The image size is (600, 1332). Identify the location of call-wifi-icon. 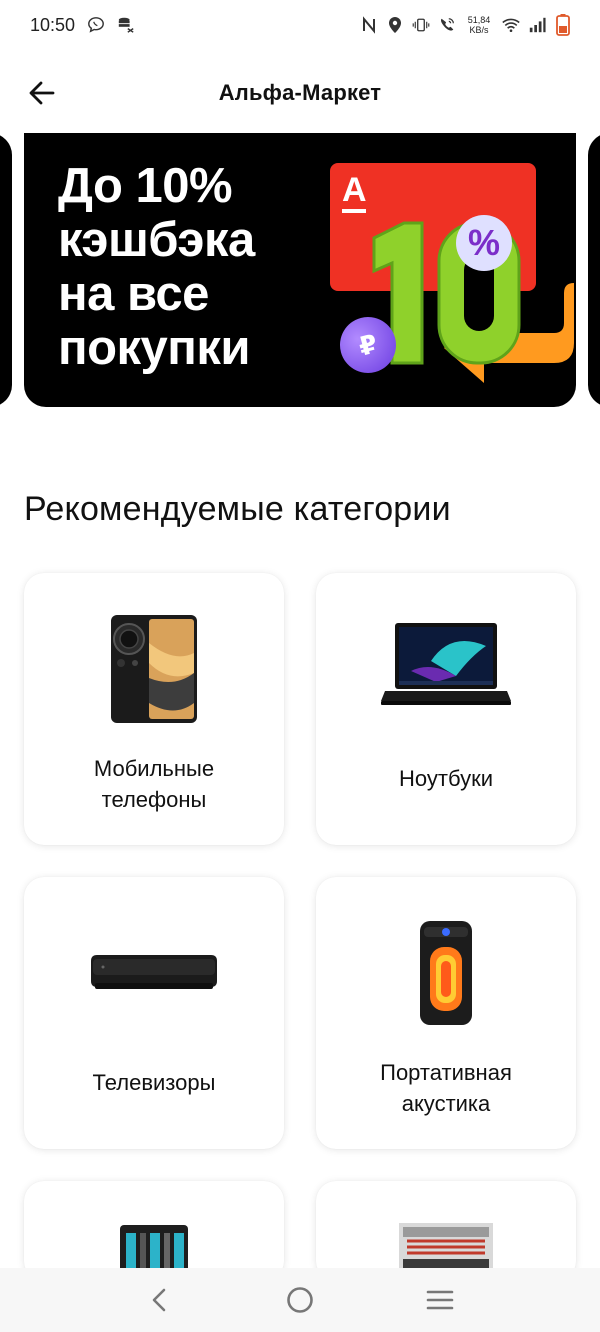
(447, 25).